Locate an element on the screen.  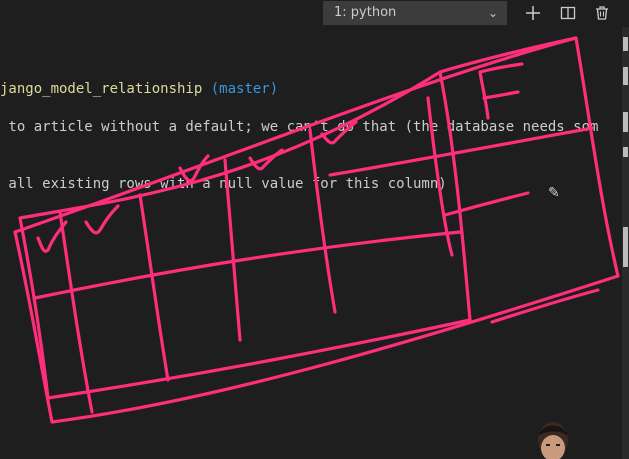
plus-icon is located at coordinates (533, 13).